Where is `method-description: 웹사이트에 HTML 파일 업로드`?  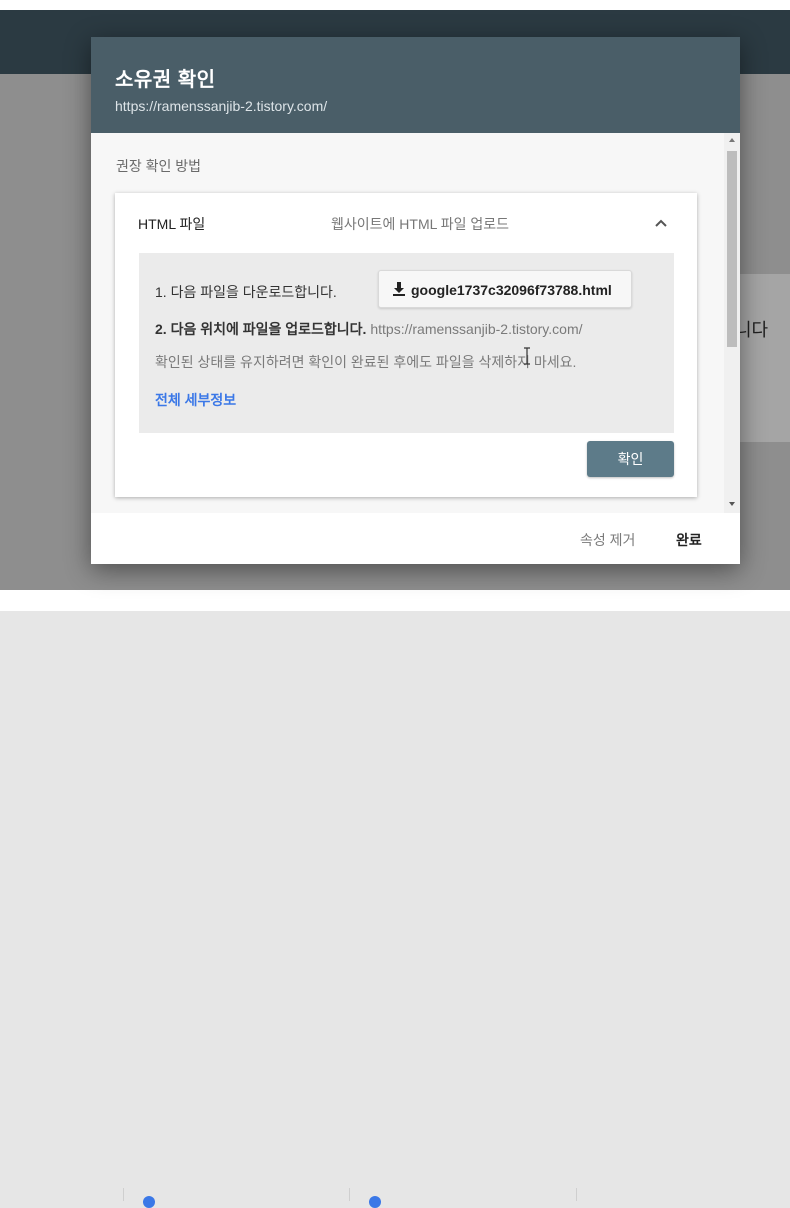 method-description: 웹사이트에 HTML 파일 업로드 is located at coordinates (420, 224).